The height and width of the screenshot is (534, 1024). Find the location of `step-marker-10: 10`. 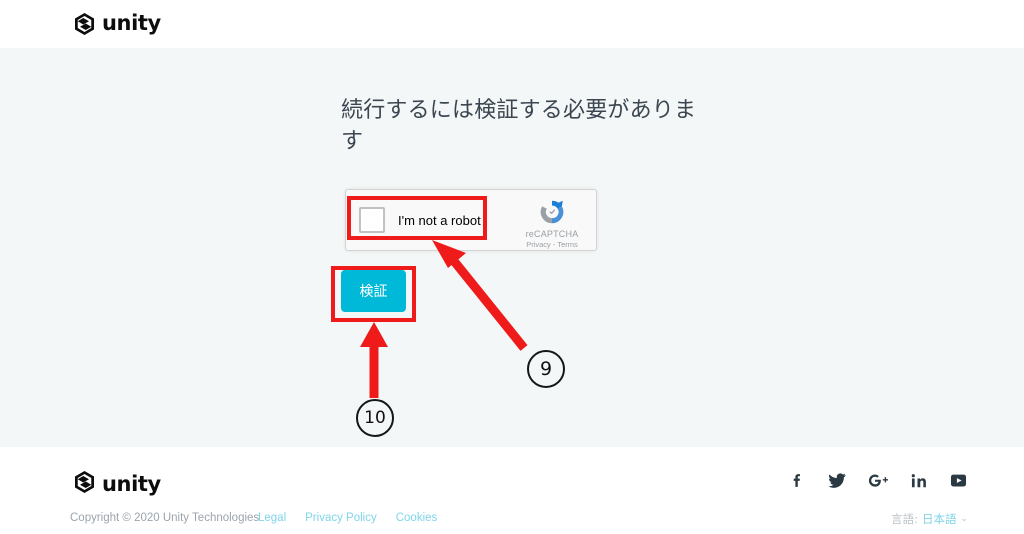

step-marker-10: 10 is located at coordinates (375, 418).